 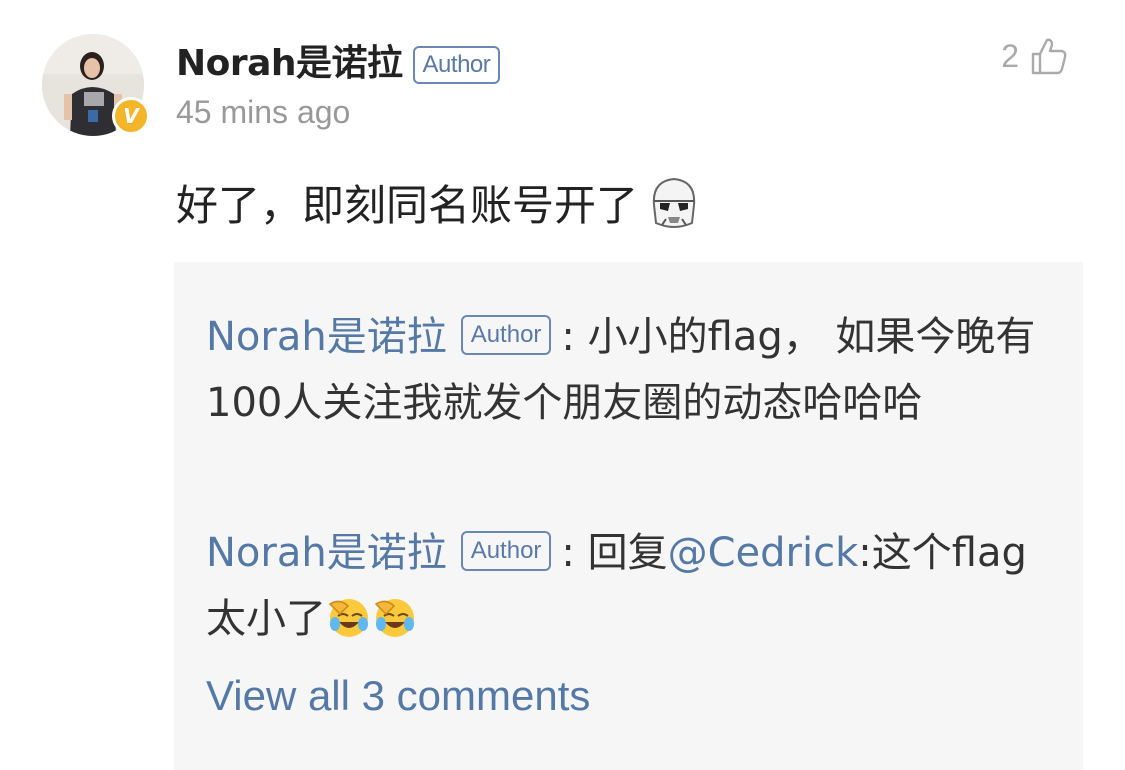 I want to click on like-button: 2, so click(x=1035, y=56).